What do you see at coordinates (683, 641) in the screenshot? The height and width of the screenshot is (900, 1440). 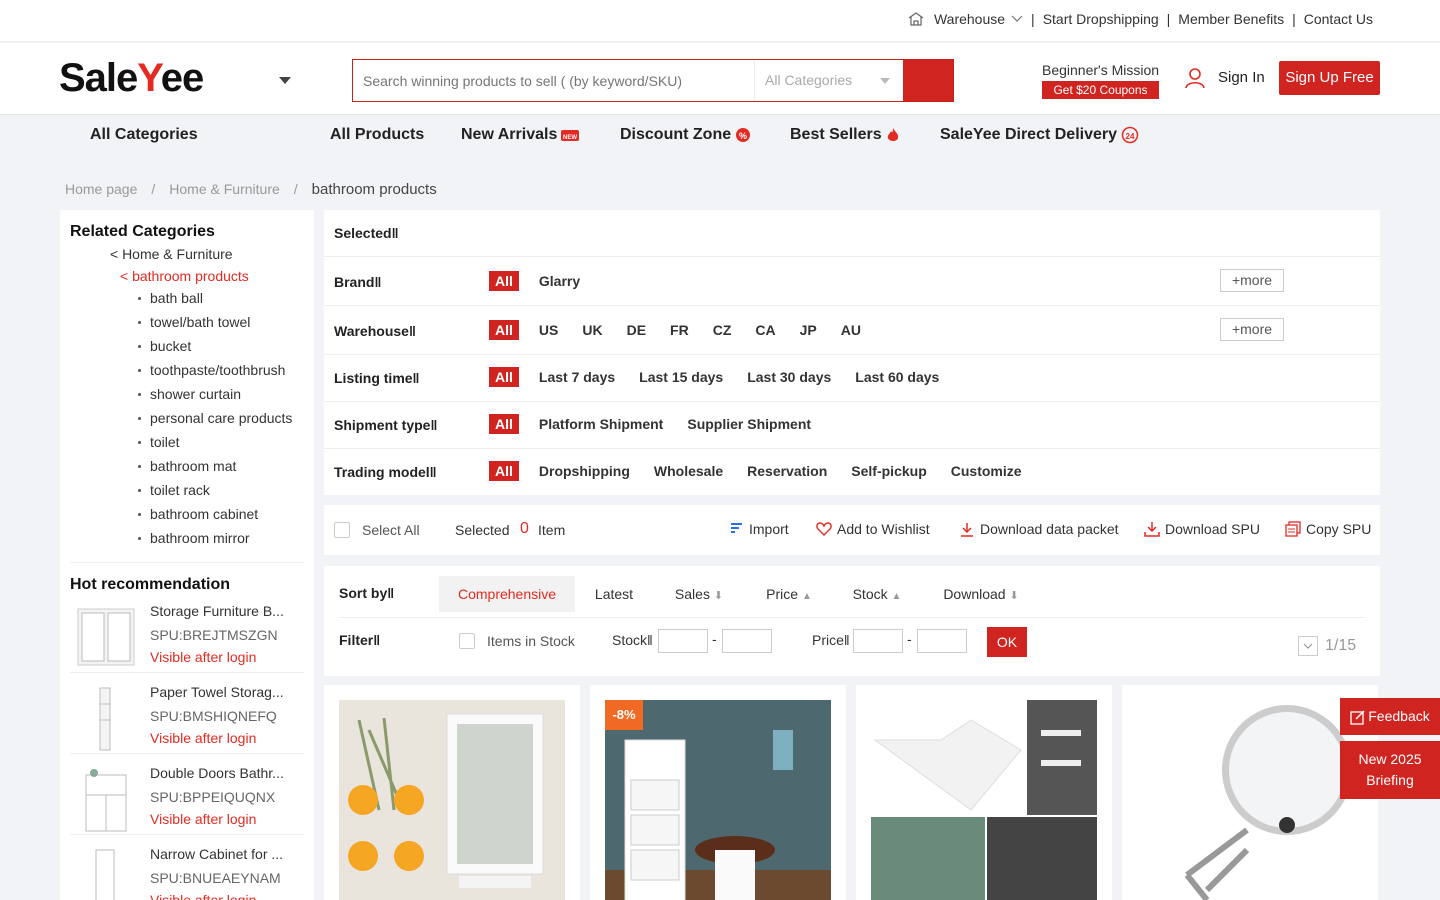 I see `stock-min-input` at bounding box center [683, 641].